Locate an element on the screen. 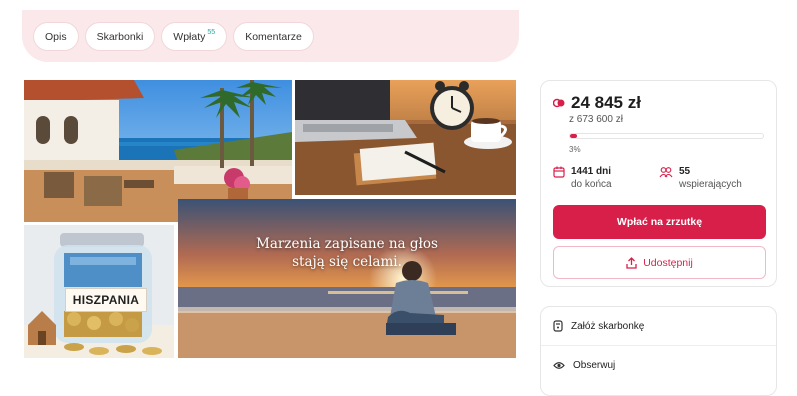 This screenshot has width=797, height=396. tab-komentarze: Komentarze is located at coordinates (273, 36).